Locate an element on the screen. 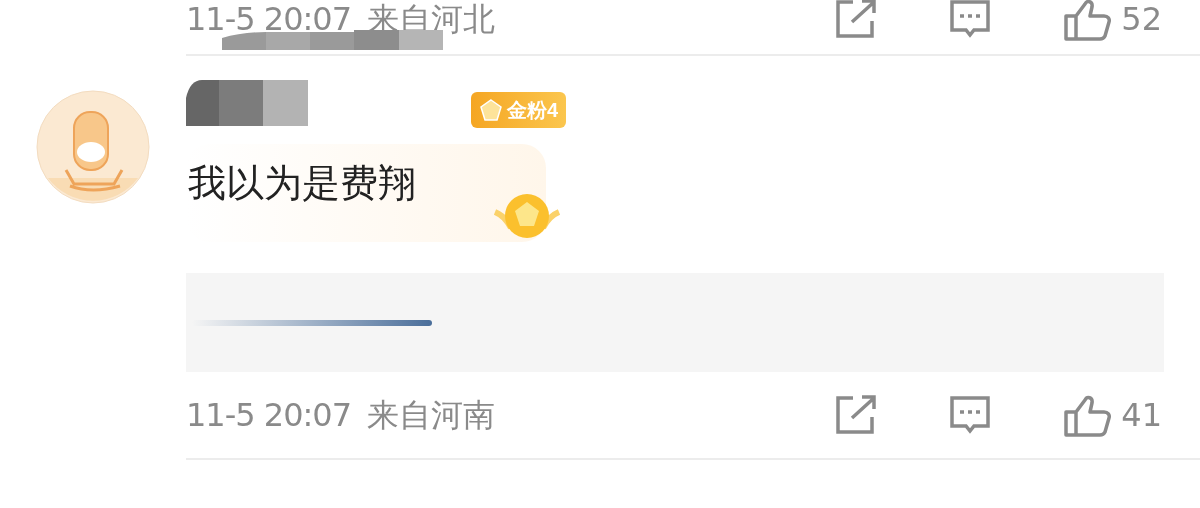 Image resolution: width=1200 pixels, height=508 pixels. avatar is located at coordinates (93, 147).